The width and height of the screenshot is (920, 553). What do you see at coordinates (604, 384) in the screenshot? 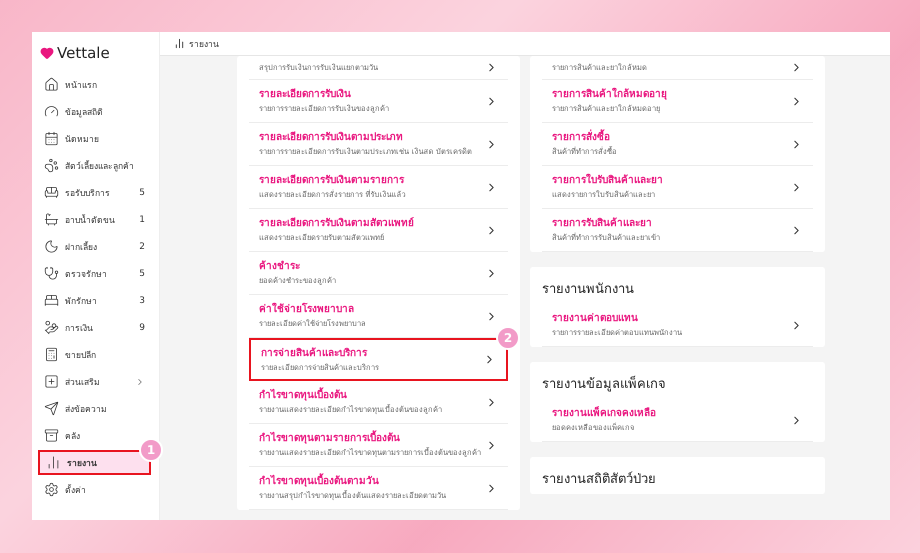
I see `section-heading: รายงานข้อมูลแพ็คเกจ` at bounding box center [604, 384].